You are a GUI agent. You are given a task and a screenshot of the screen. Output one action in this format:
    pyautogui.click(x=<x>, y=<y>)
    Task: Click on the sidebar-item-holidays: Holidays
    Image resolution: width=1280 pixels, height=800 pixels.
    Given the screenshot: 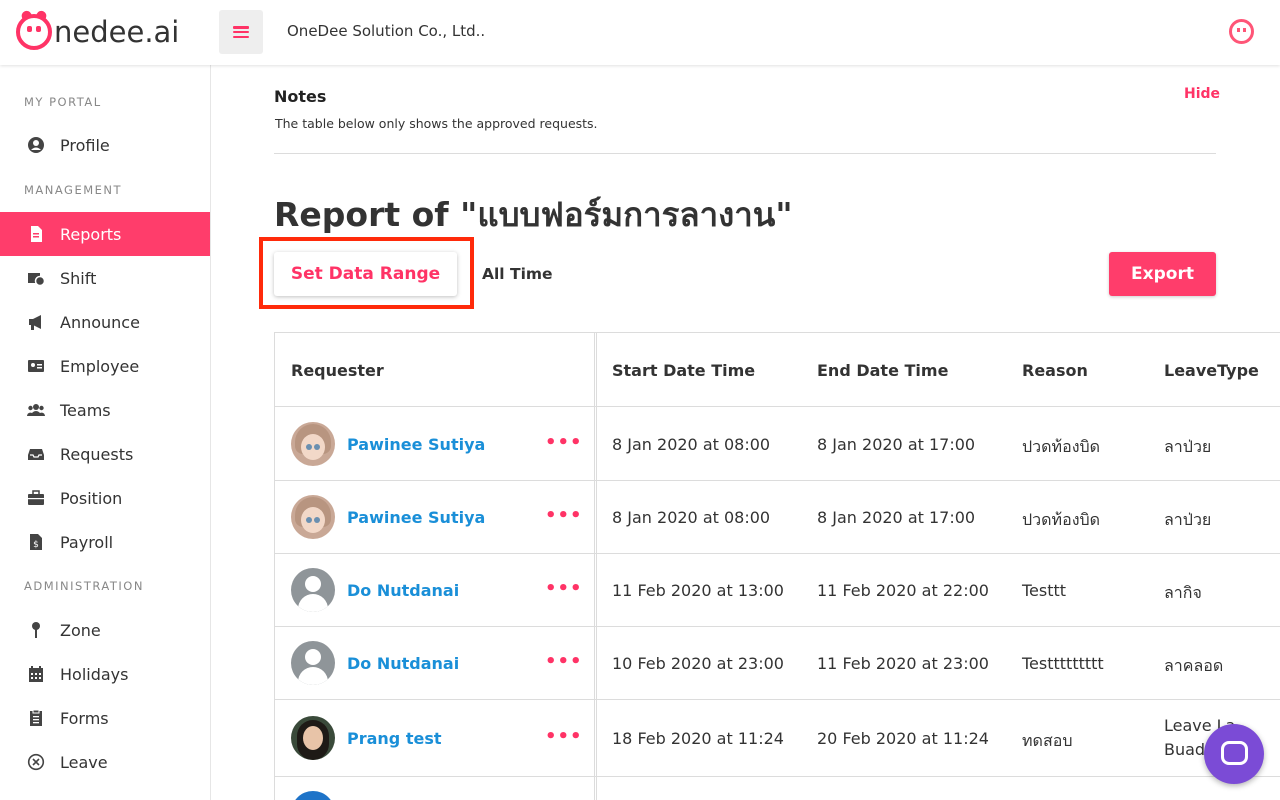 What is the action you would take?
    pyautogui.click(x=105, y=674)
    